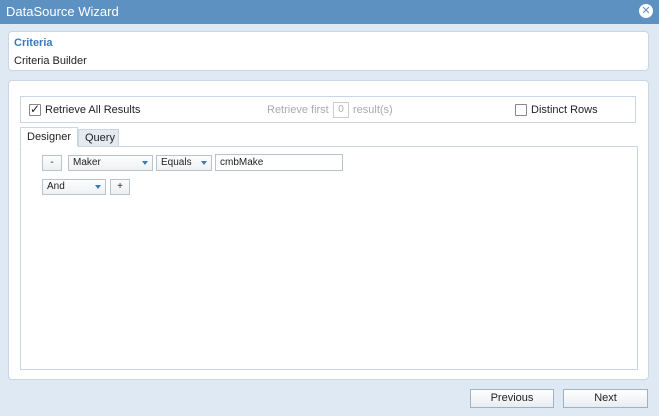  What do you see at coordinates (279, 162) in the screenshot?
I see `condition-value-input: cmbMake` at bounding box center [279, 162].